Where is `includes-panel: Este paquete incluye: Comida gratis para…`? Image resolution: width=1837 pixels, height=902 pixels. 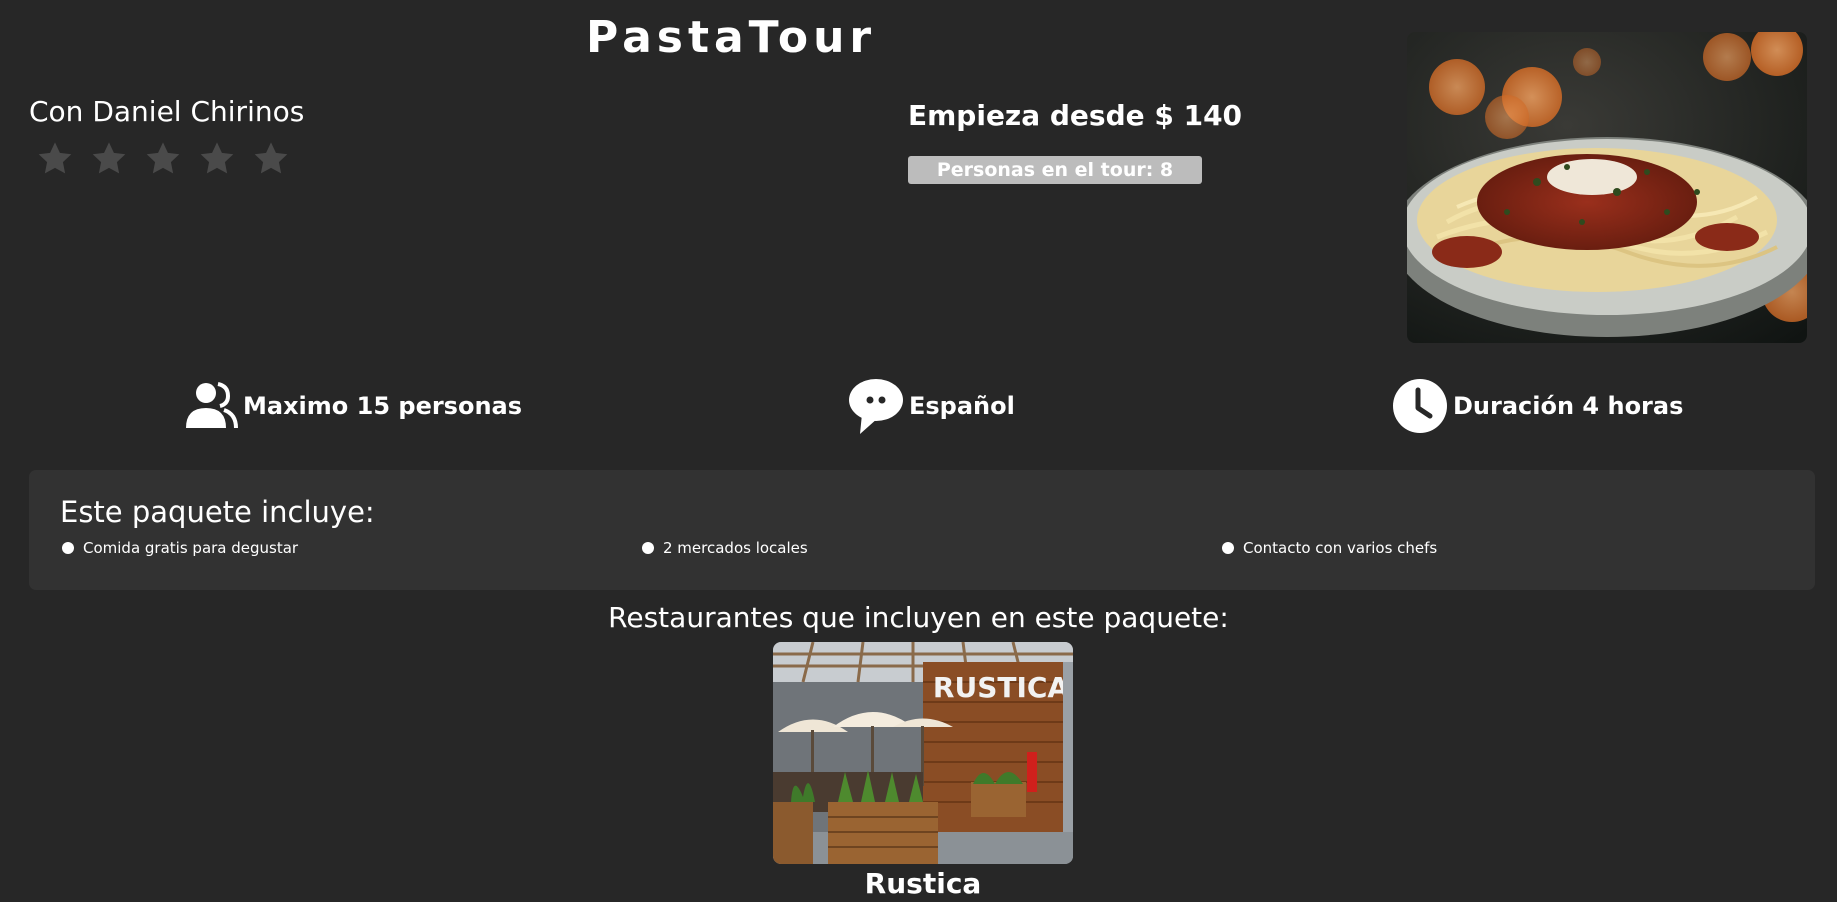
includes-panel: Este paquete incluye: Comida gratis para… is located at coordinates (922, 530).